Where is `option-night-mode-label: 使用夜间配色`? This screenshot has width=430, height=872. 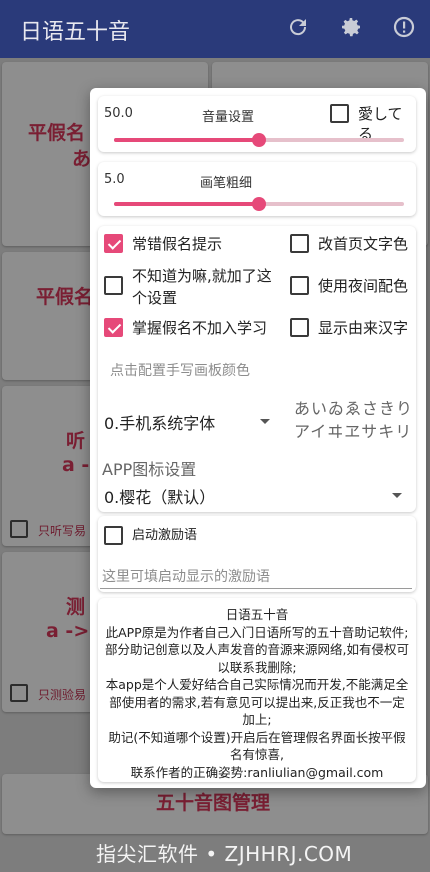
option-night-mode-label: 使用夜间配色 is located at coordinates (363, 286).